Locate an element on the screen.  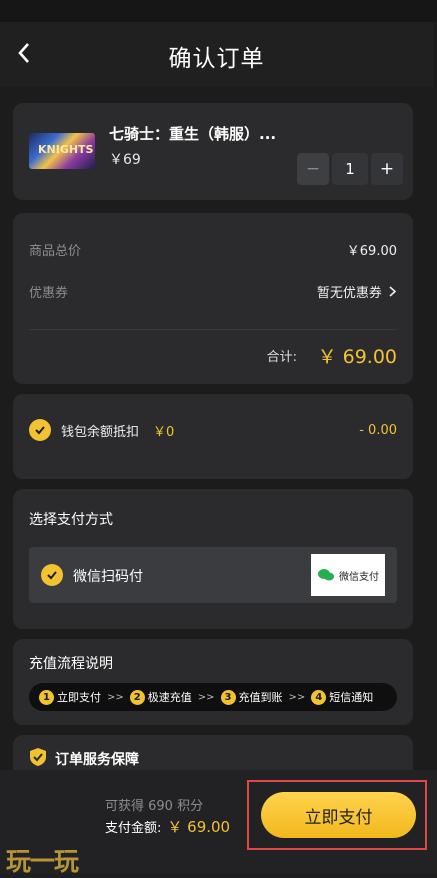
pay-amount: 支付金额: ￥ 69.00 is located at coordinates (167, 826).